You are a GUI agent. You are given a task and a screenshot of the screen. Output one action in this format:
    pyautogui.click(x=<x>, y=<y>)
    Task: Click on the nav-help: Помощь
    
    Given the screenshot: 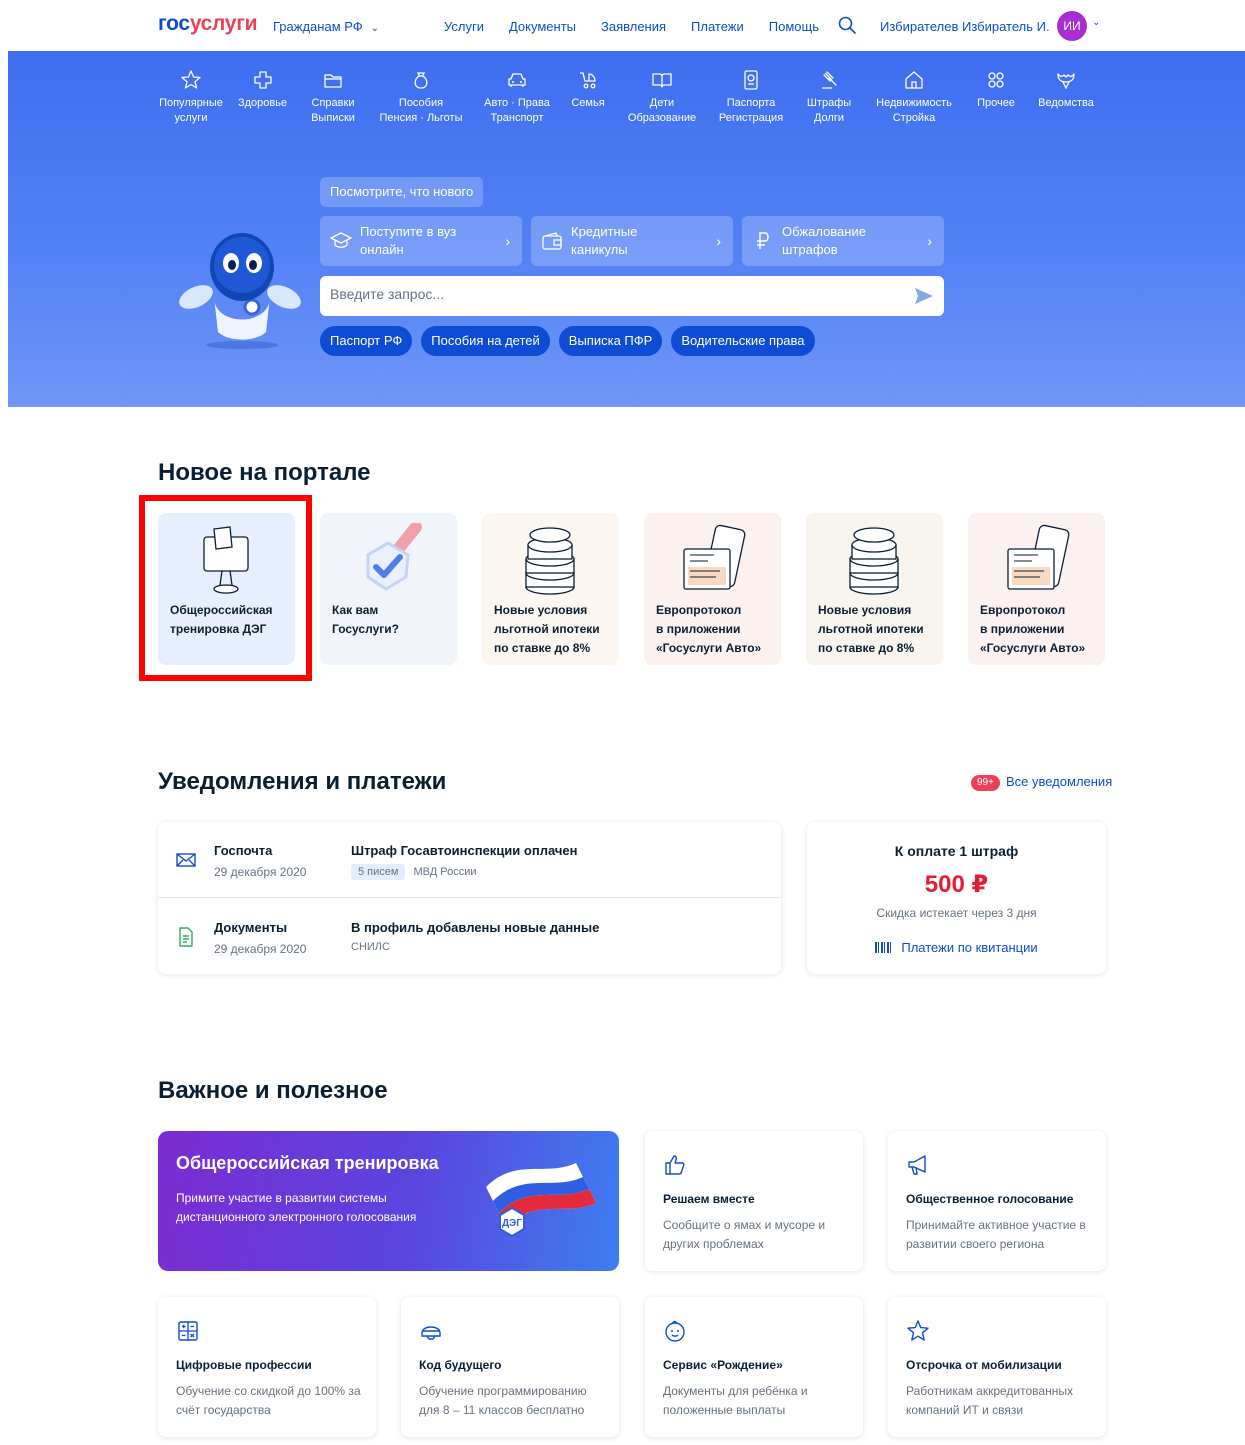 What is the action you would take?
    pyautogui.click(x=794, y=26)
    